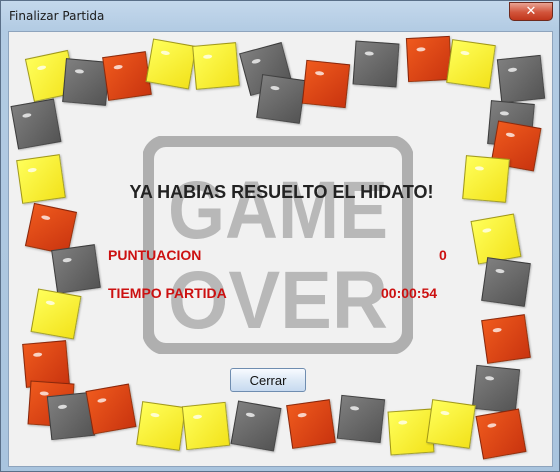 This screenshot has height=472, width=560. What do you see at coordinates (281, 192) in the screenshot?
I see `result-message: YA HABIAS RESUELTO EL HIDATO!` at bounding box center [281, 192].